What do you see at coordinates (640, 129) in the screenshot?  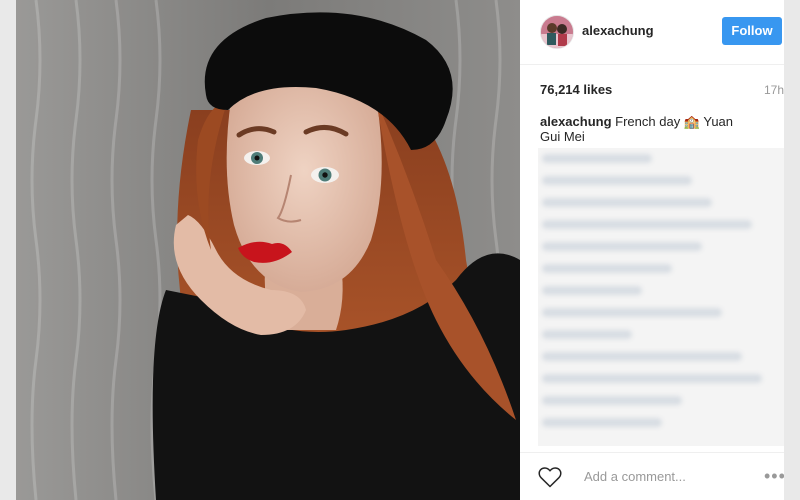 I see `post-caption: alexachung French day 🏫 Yuan Gui Mei` at bounding box center [640, 129].